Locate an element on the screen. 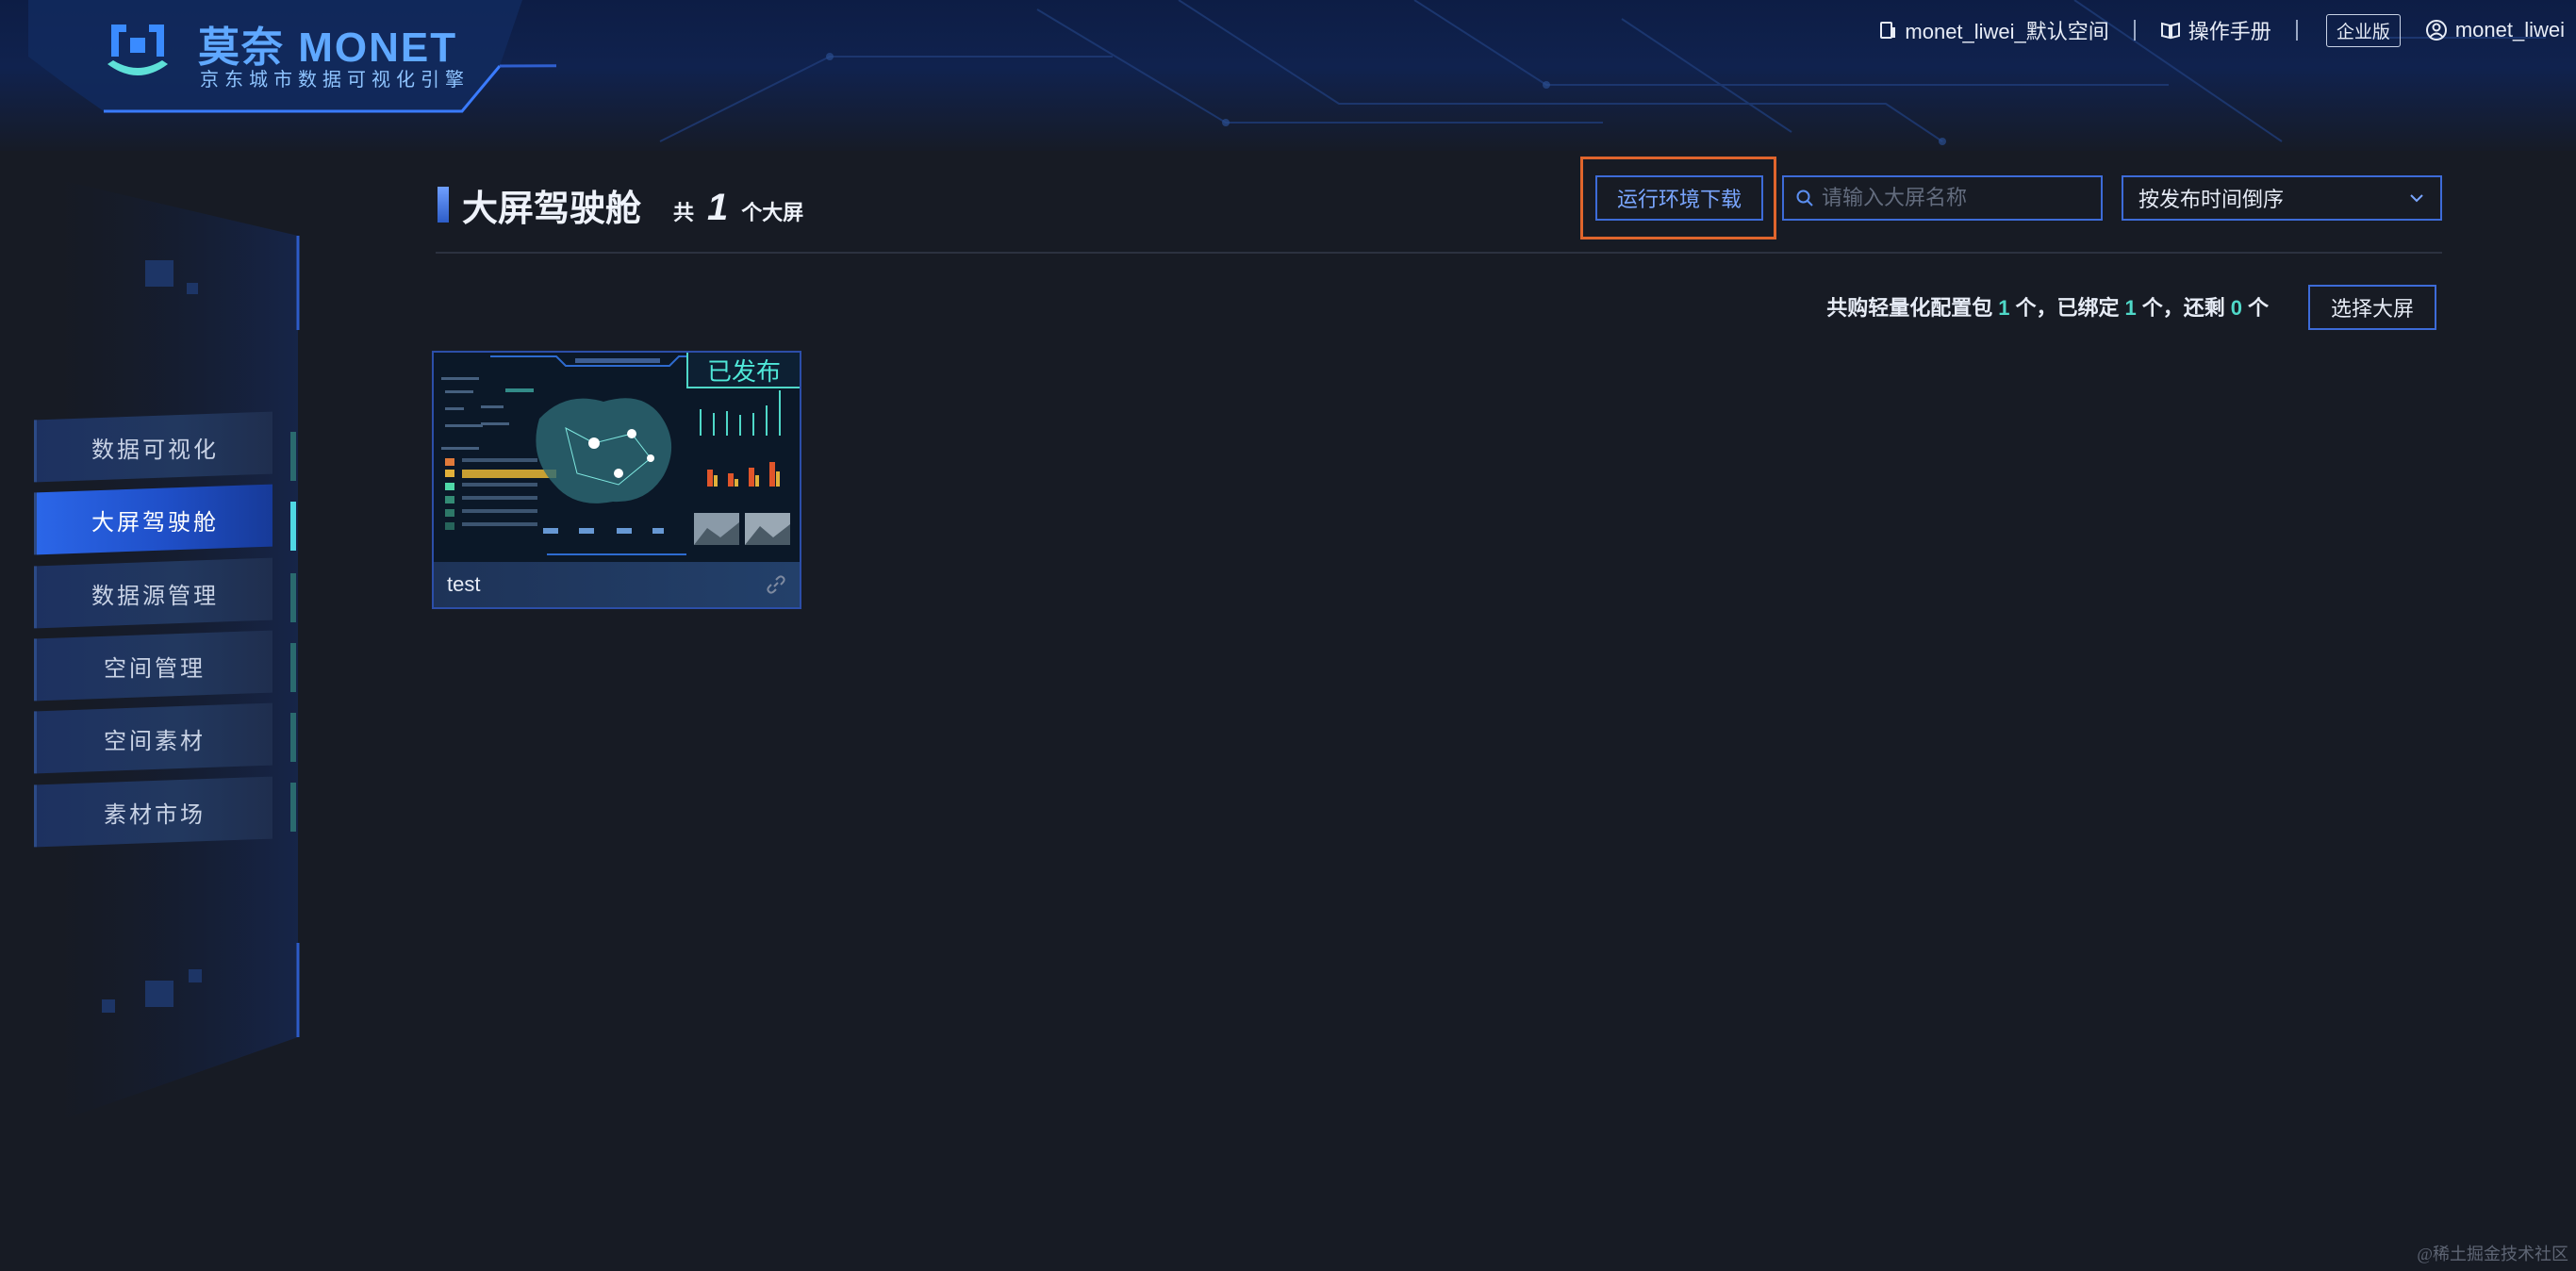 Image resolution: width=2576 pixels, height=1271 pixels. sidebar-item-dashboard-cockpit: 大屏驾驶舱 is located at coordinates (153, 519).